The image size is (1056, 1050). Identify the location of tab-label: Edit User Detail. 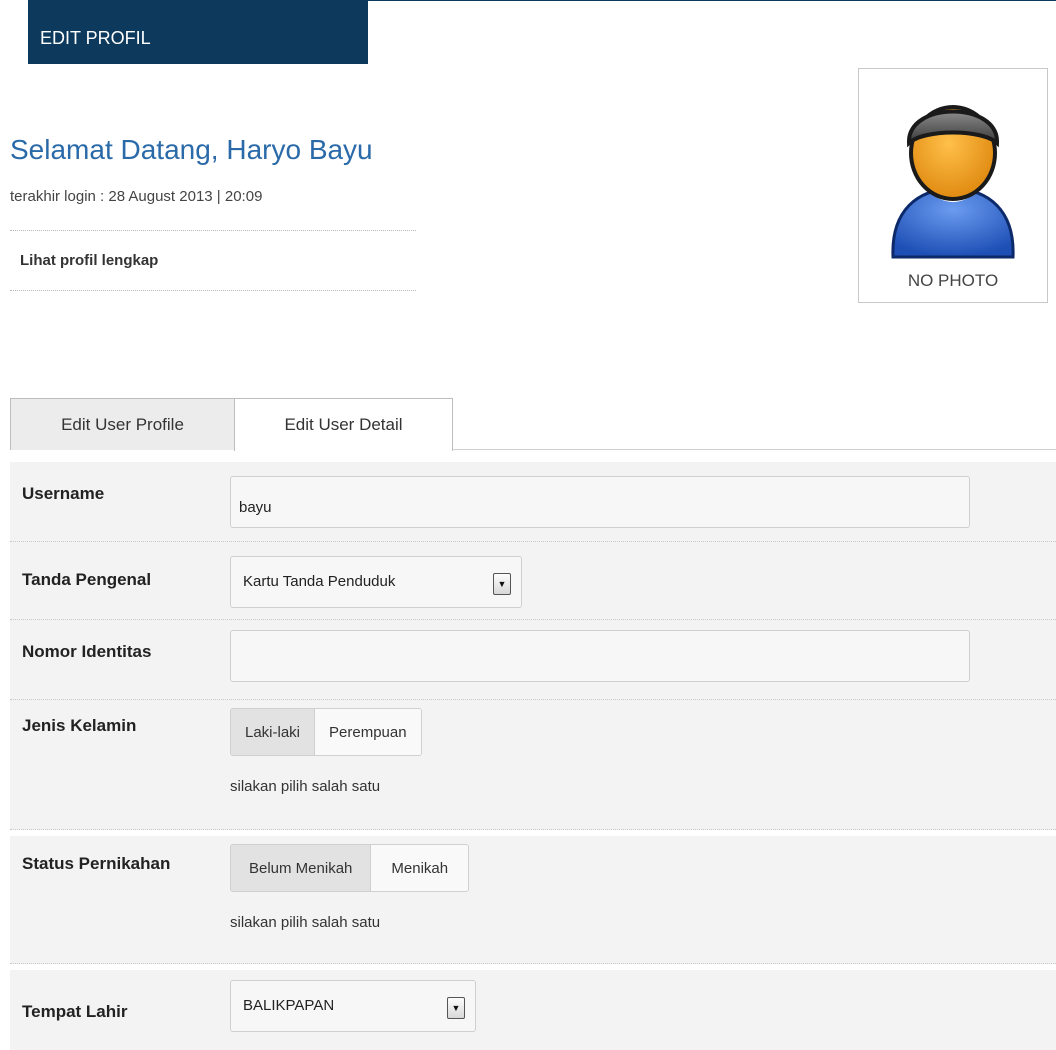
(343, 424).